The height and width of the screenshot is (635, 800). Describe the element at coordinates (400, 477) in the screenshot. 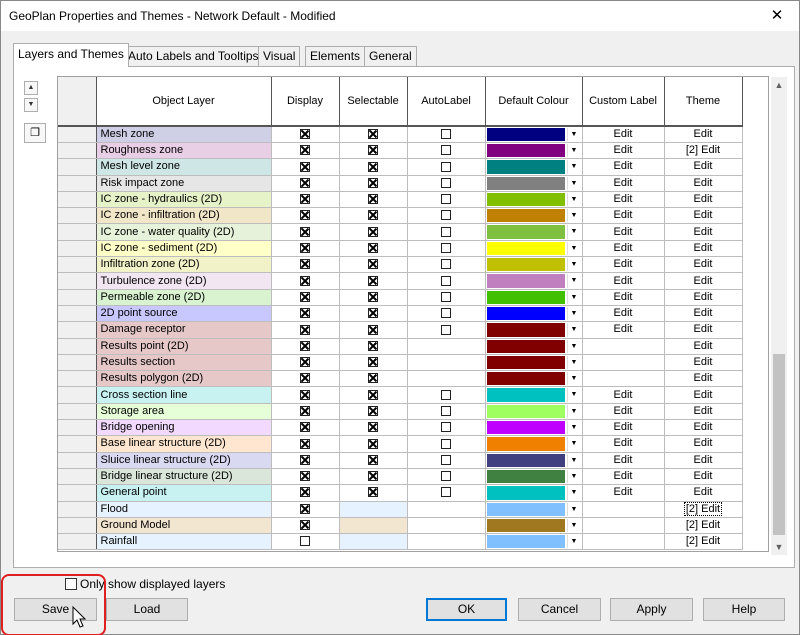

I see `table-row: Bridge linear structure (2D) ▼ Edit Edit` at that location.